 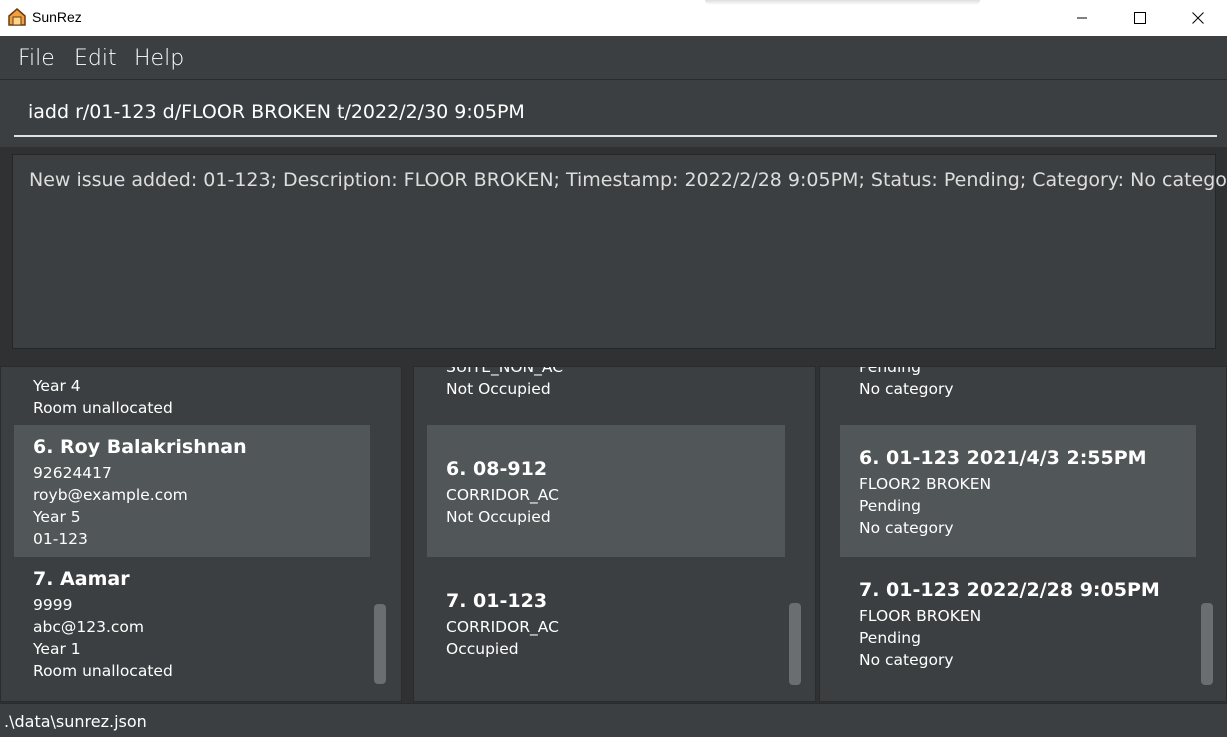 I want to click on command-box, so click(x=613, y=114).